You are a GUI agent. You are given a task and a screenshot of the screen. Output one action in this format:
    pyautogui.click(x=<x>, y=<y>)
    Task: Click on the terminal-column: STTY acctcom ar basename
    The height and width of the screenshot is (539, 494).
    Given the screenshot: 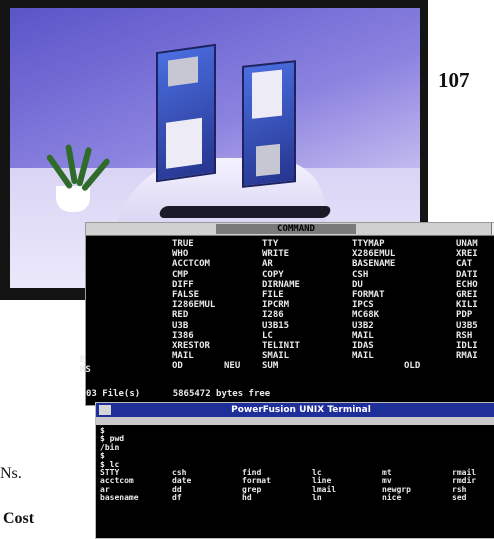 What is the action you would take?
    pyautogui.click(x=119, y=485)
    